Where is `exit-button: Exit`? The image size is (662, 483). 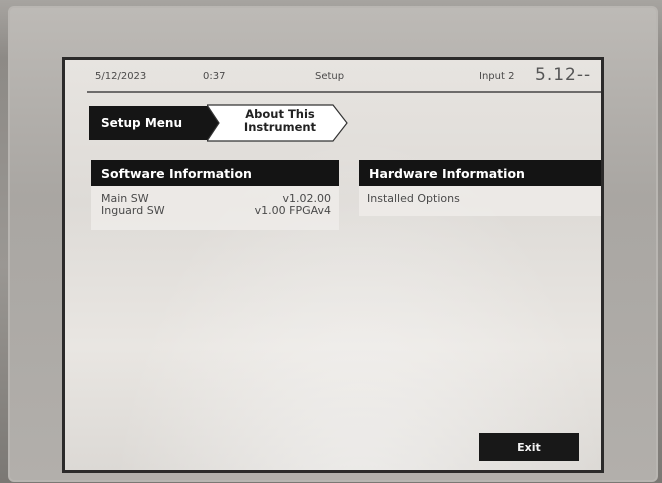 exit-button: Exit is located at coordinates (529, 447).